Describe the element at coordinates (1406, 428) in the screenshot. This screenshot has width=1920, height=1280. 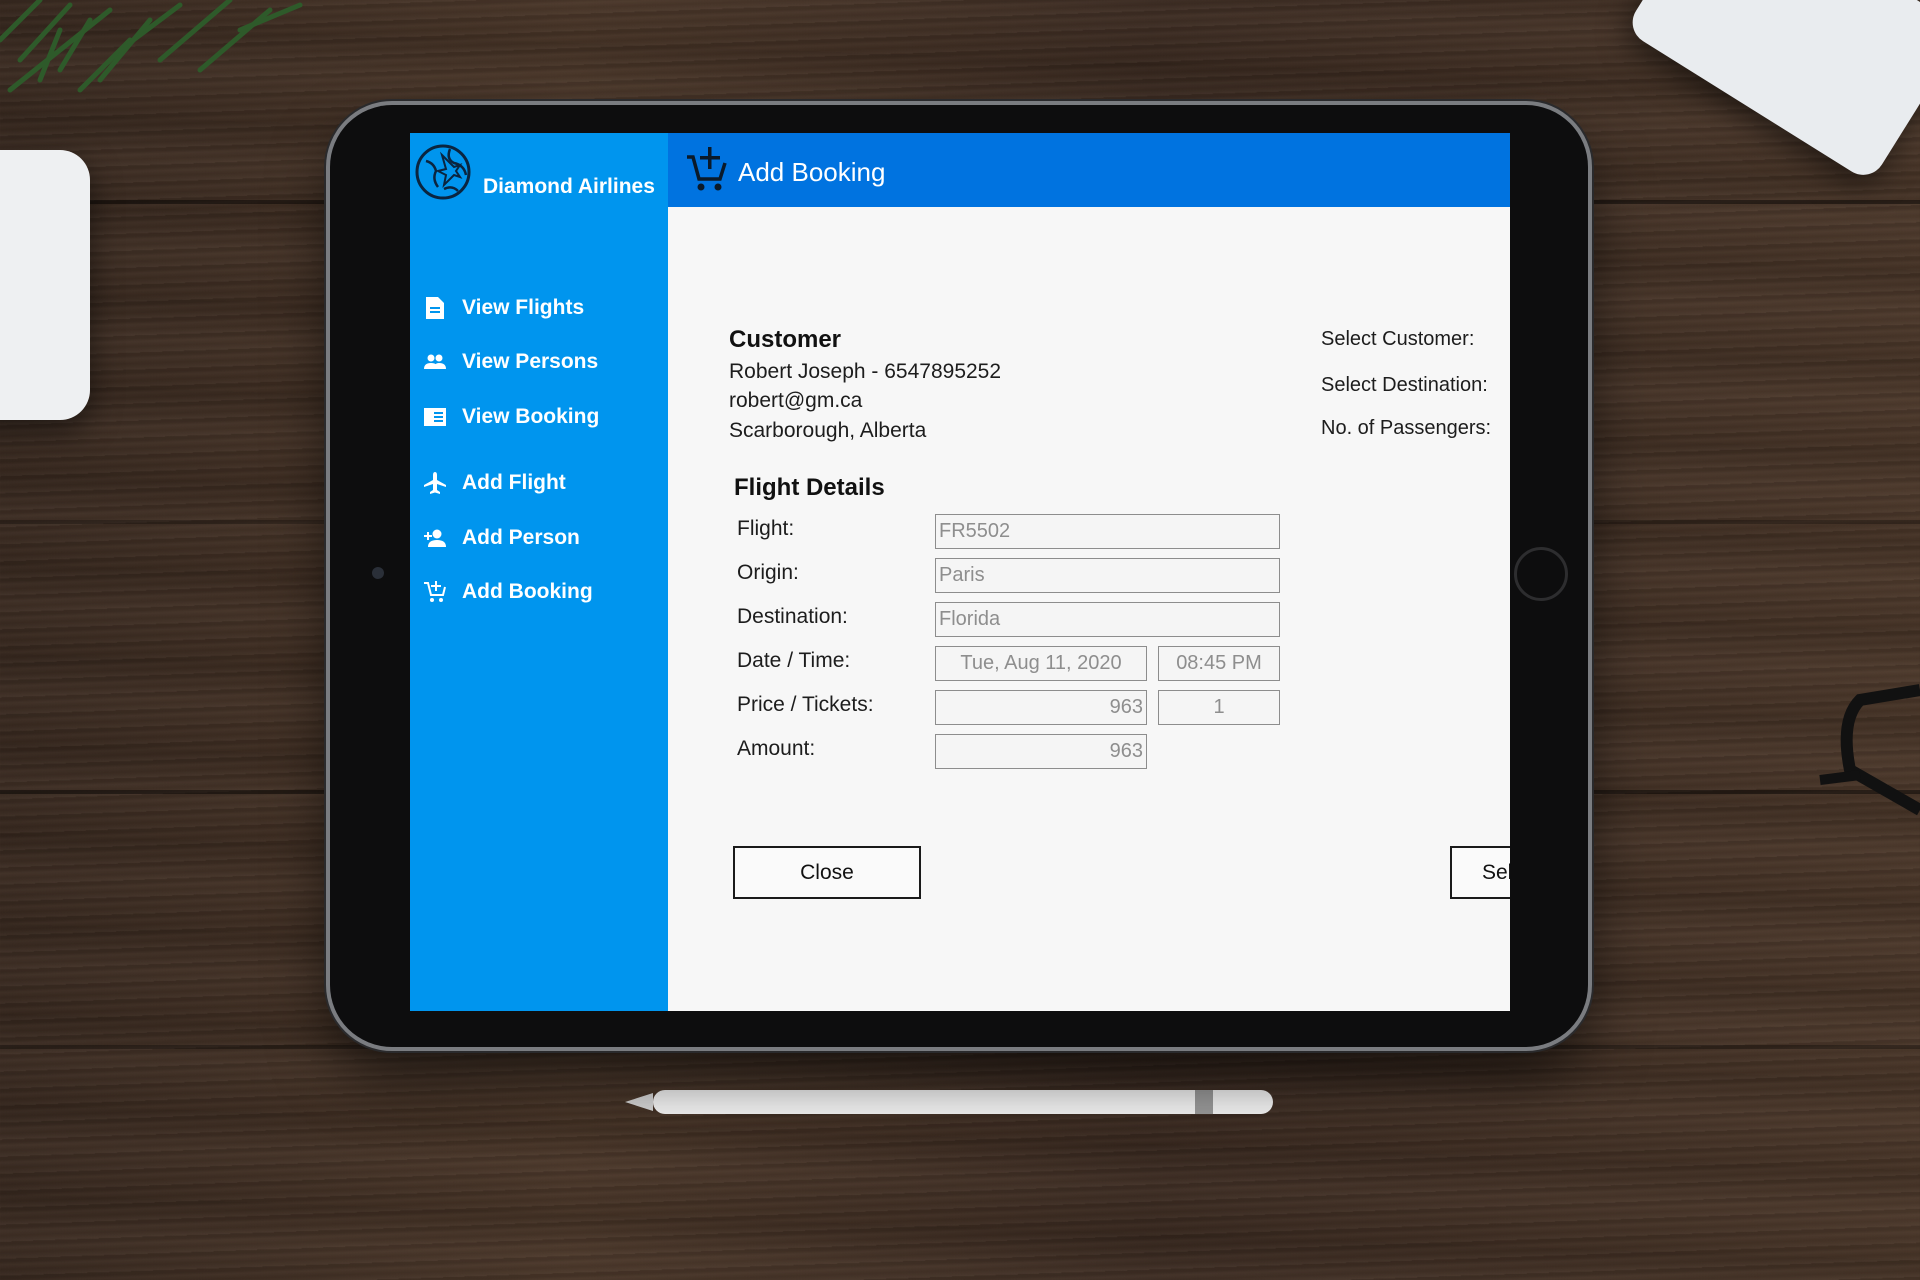
I see `passengers-label: No. of Passengers:` at that location.